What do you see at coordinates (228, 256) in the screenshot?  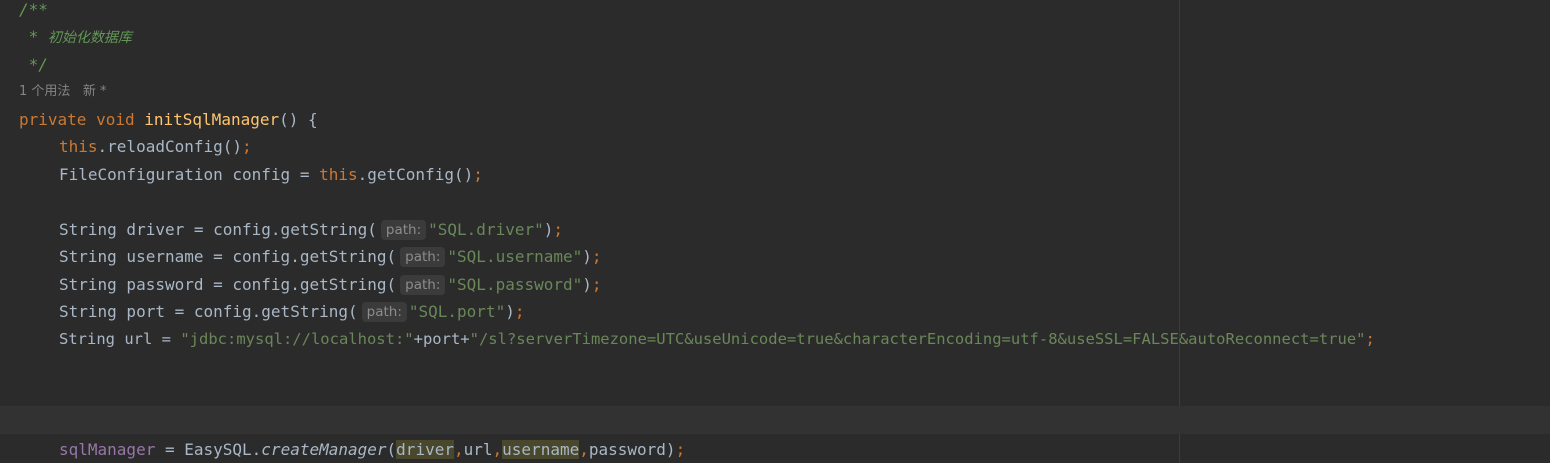 I see `username-declaration: String username = config.getString(` at bounding box center [228, 256].